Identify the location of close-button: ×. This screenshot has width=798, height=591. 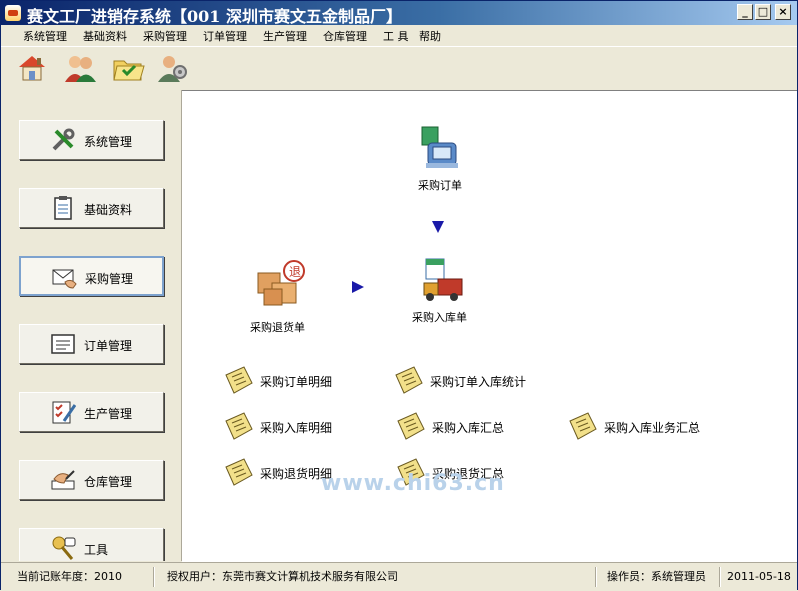
(783, 12).